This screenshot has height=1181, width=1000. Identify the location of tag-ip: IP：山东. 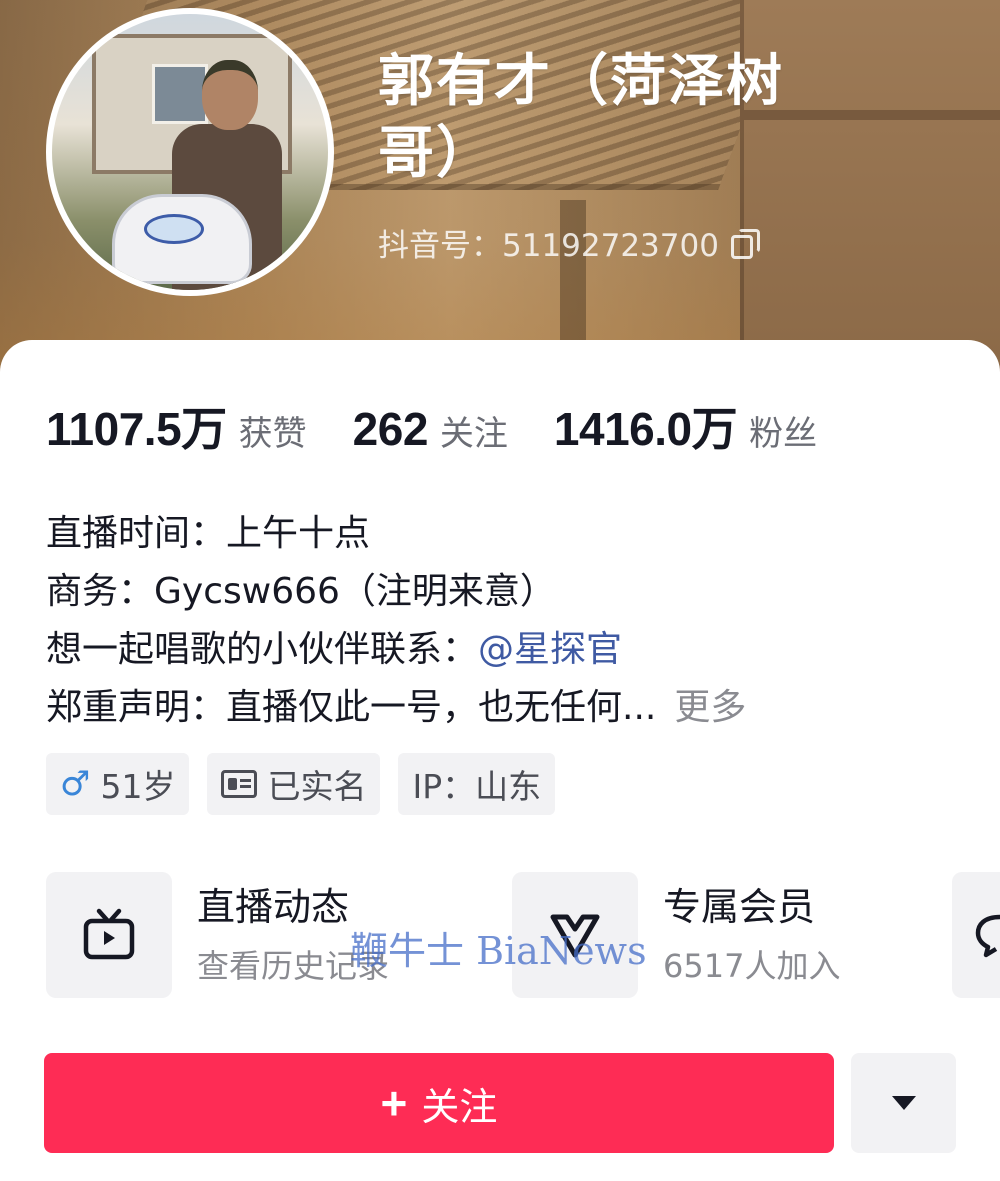
(477, 784).